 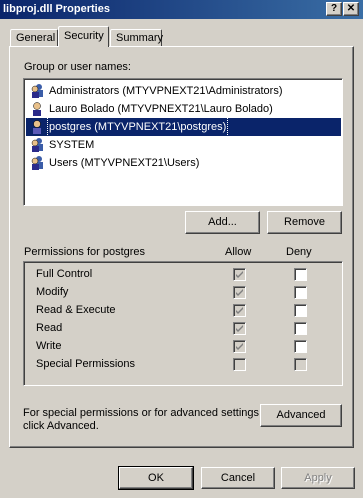 What do you see at coordinates (182, 293) in the screenshot?
I see `permission-row: Modify` at bounding box center [182, 293].